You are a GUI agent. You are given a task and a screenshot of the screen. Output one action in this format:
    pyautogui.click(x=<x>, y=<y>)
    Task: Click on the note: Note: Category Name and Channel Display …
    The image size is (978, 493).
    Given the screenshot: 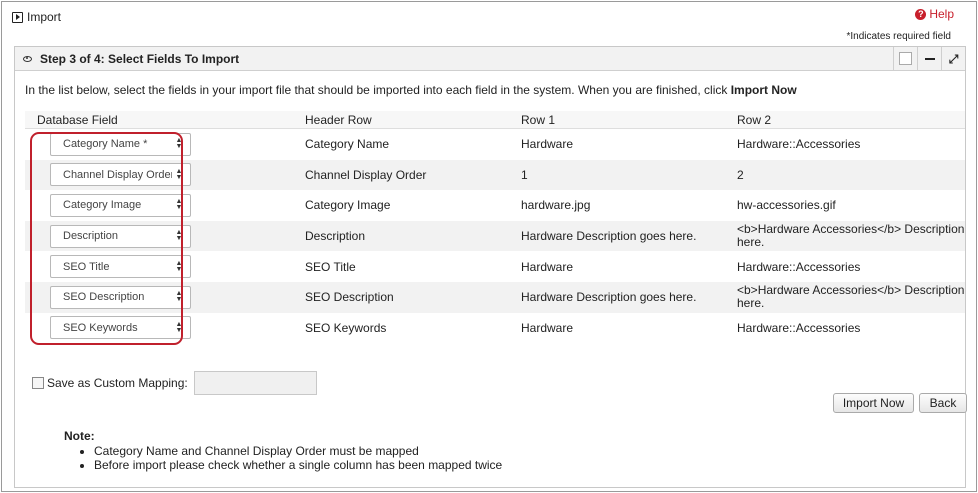 What is the action you would take?
    pyautogui.click(x=283, y=450)
    